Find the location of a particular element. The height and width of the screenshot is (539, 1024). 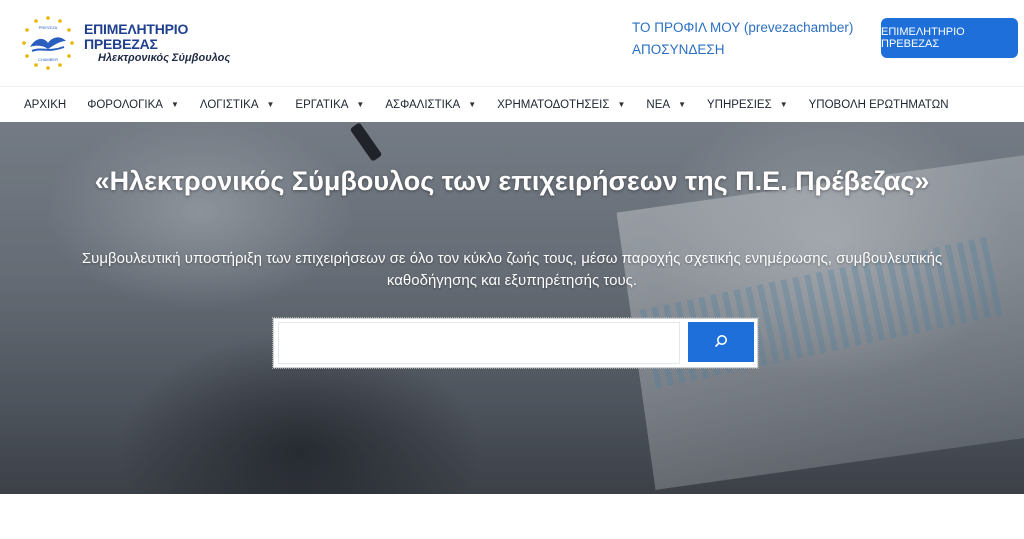

nav-item-accounting: ΛΟΓΙΣΤΙΚΑ ▼ is located at coordinates (237, 105).